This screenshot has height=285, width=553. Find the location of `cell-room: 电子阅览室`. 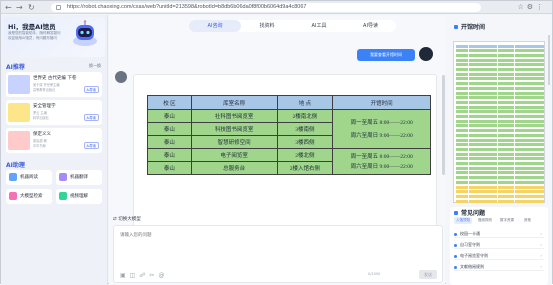

cell-room: 电子阅览室 is located at coordinates (234, 155).